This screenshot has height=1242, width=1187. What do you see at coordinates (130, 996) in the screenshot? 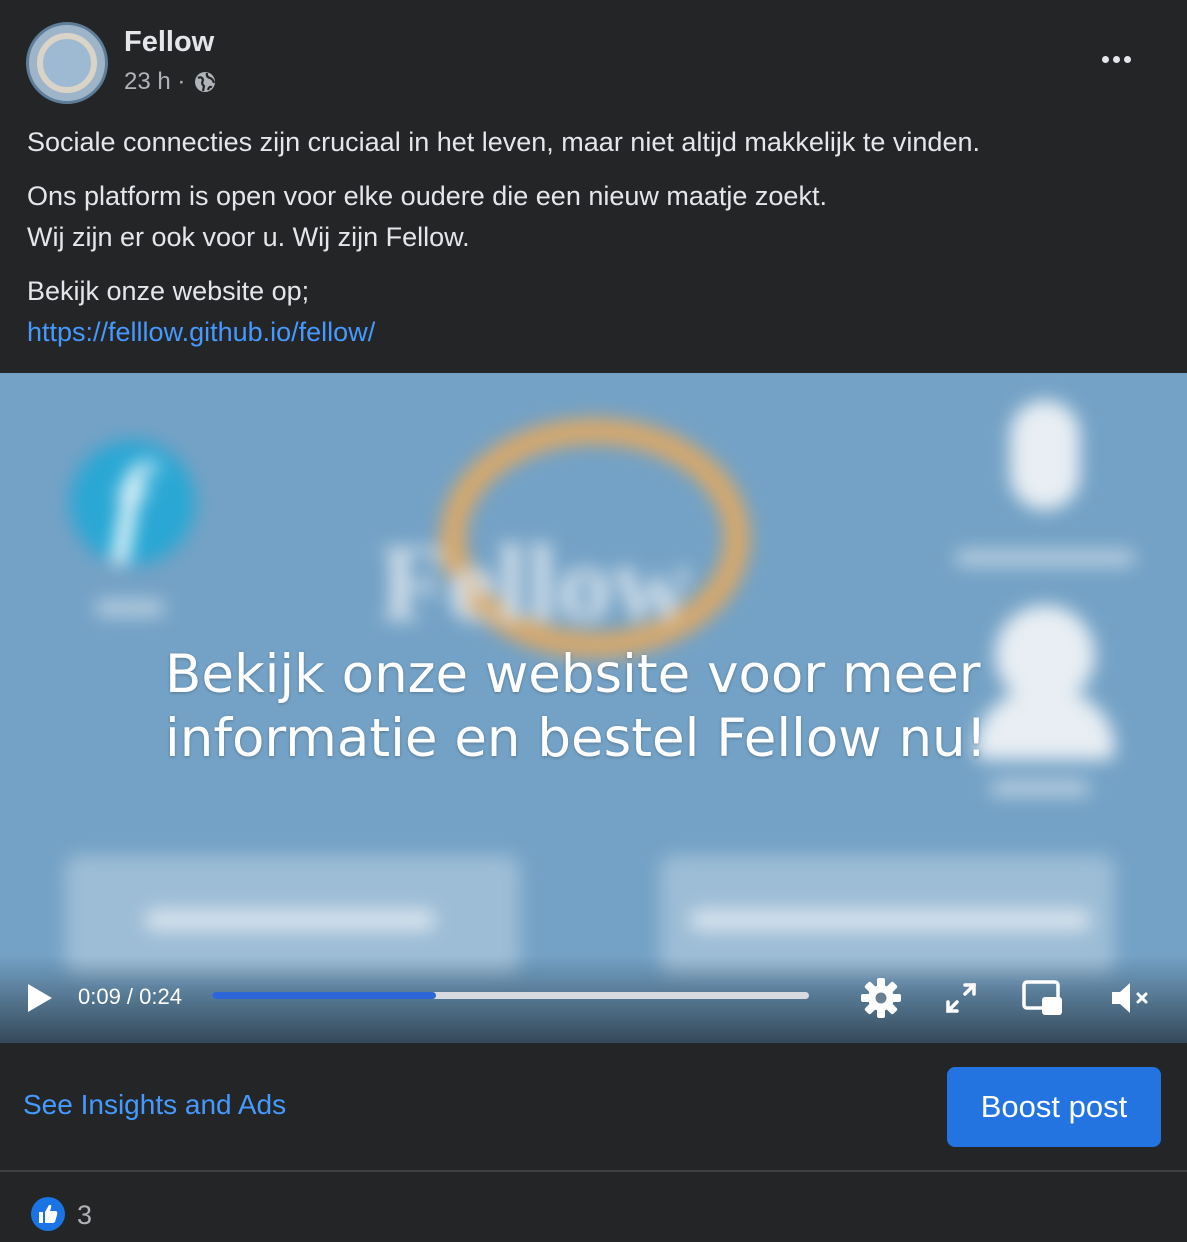
I see `video-time: 0:09 / 0:24` at bounding box center [130, 996].